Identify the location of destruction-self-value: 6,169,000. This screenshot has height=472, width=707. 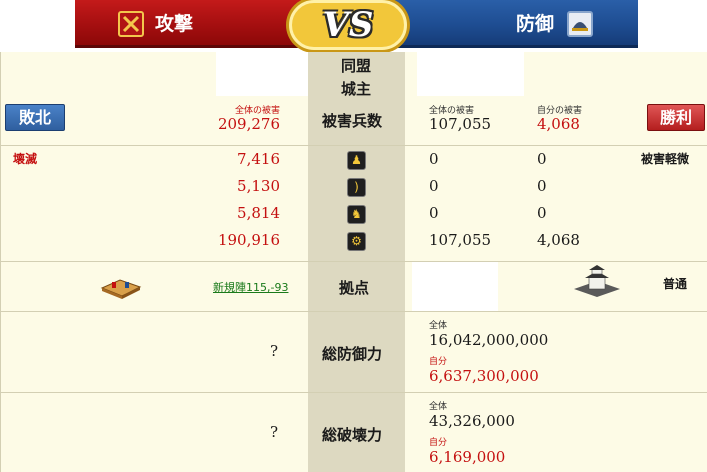
(467, 457).